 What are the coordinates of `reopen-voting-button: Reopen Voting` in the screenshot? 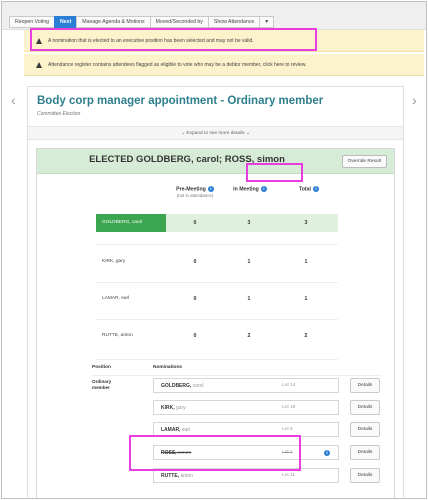 It's located at (32, 22).